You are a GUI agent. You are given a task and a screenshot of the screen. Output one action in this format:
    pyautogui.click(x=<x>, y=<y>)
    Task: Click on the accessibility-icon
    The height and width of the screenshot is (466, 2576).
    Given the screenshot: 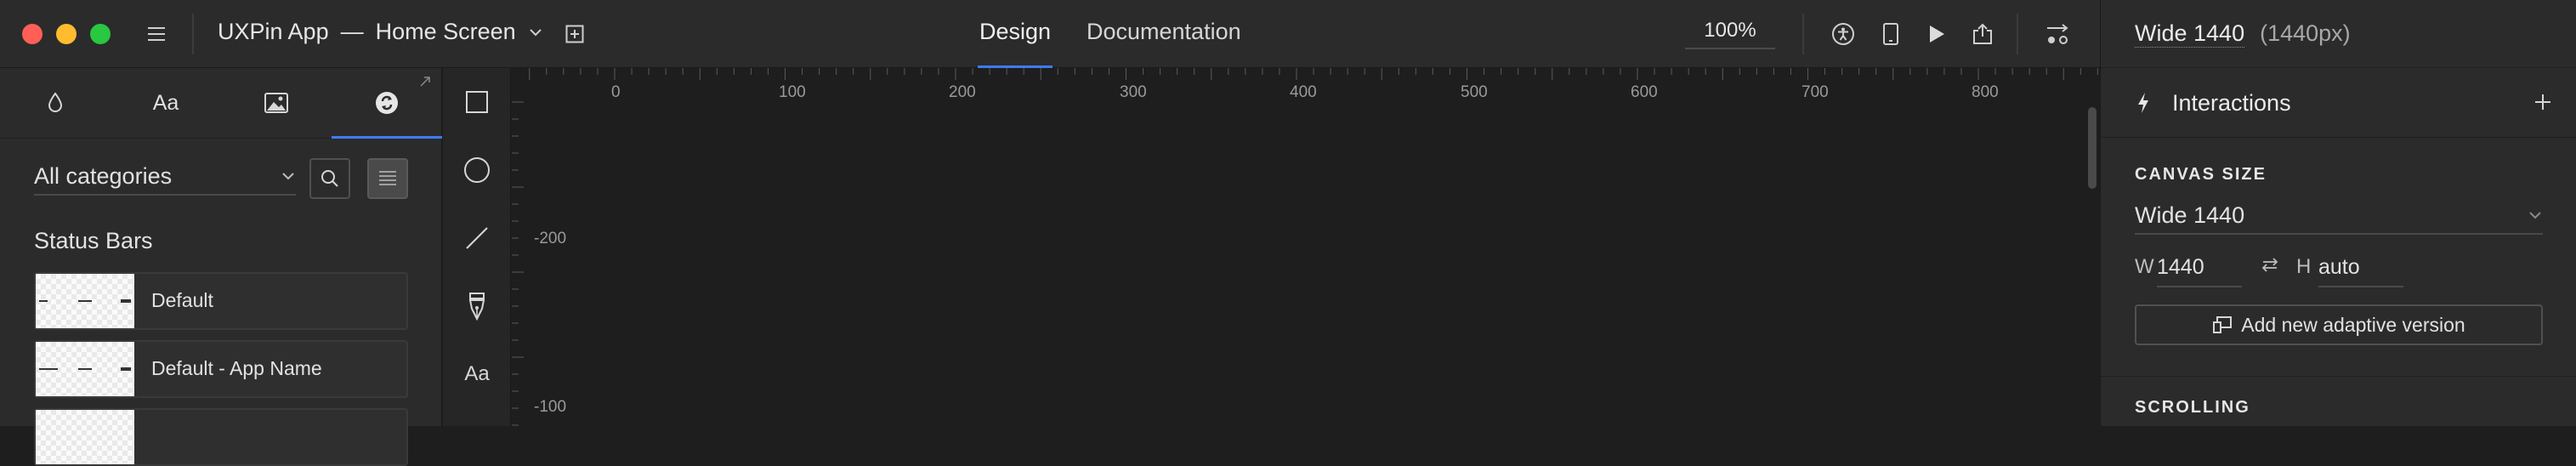 What is the action you would take?
    pyautogui.click(x=1843, y=34)
    